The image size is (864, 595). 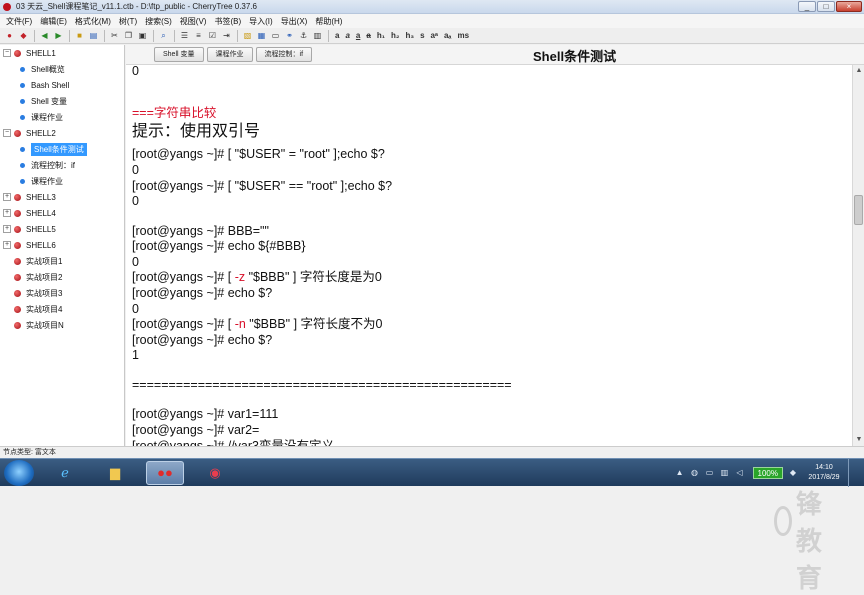 I want to click on scroll-up-icon: ▲, so click(x=858, y=71).